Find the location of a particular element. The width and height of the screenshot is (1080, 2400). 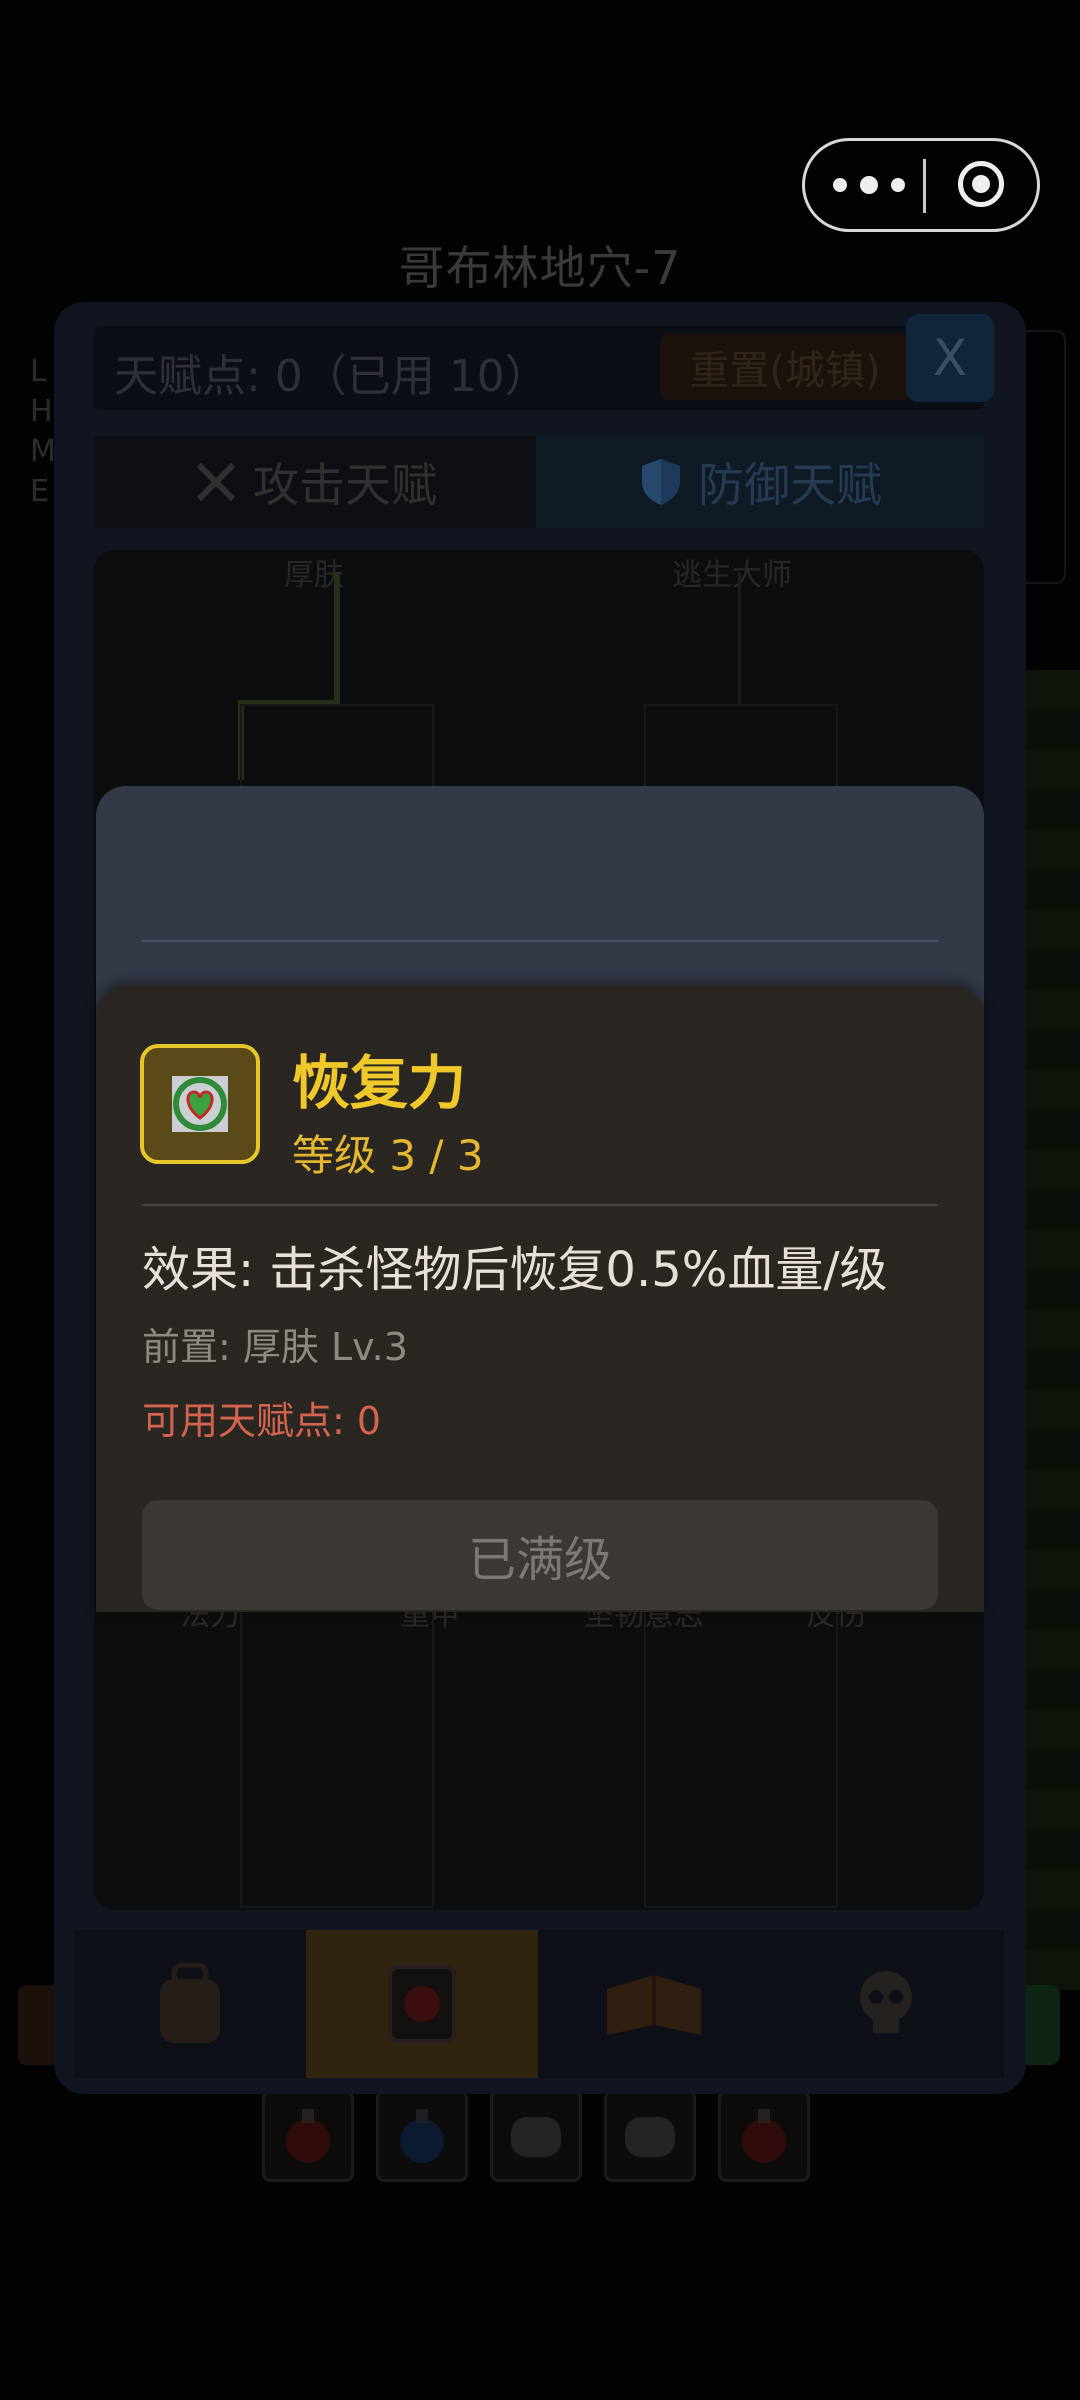

capsule-divider is located at coordinates (924, 186).